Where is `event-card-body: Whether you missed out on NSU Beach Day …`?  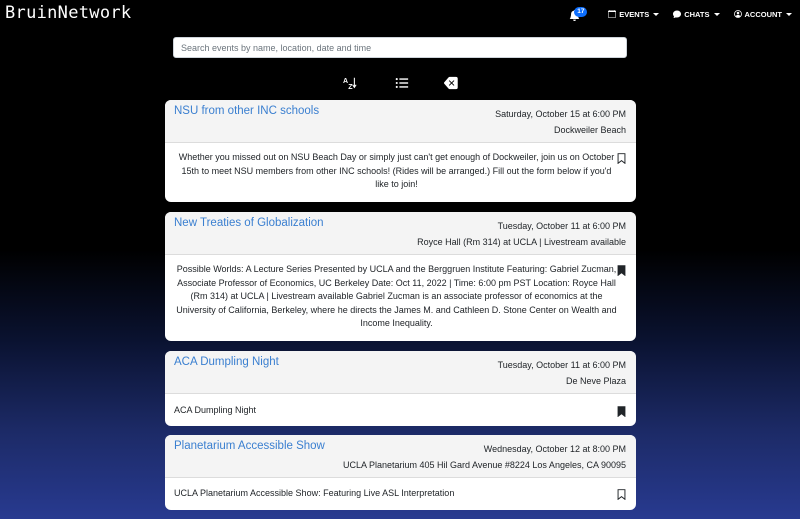
event-card-body: Whether you missed out on NSU Beach Day … is located at coordinates (400, 172).